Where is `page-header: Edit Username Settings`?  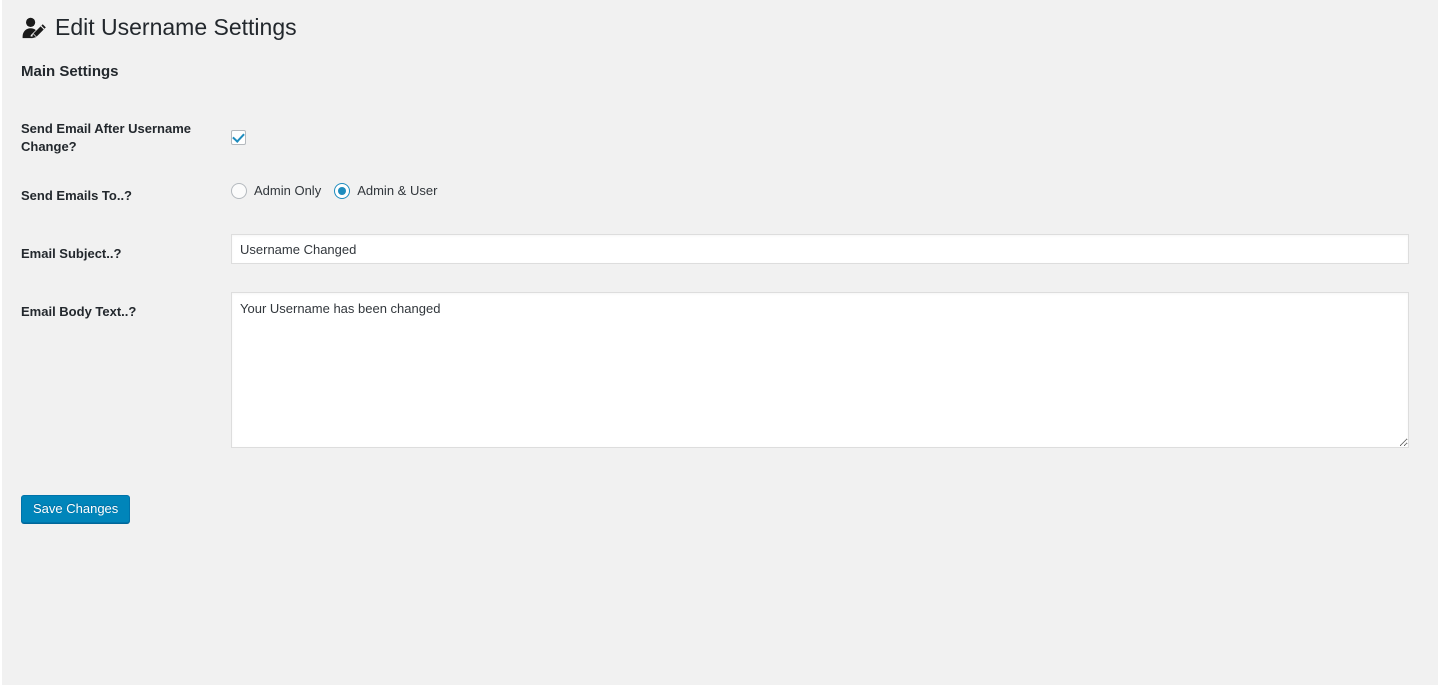
page-header: Edit Username Settings is located at coordinates (159, 28).